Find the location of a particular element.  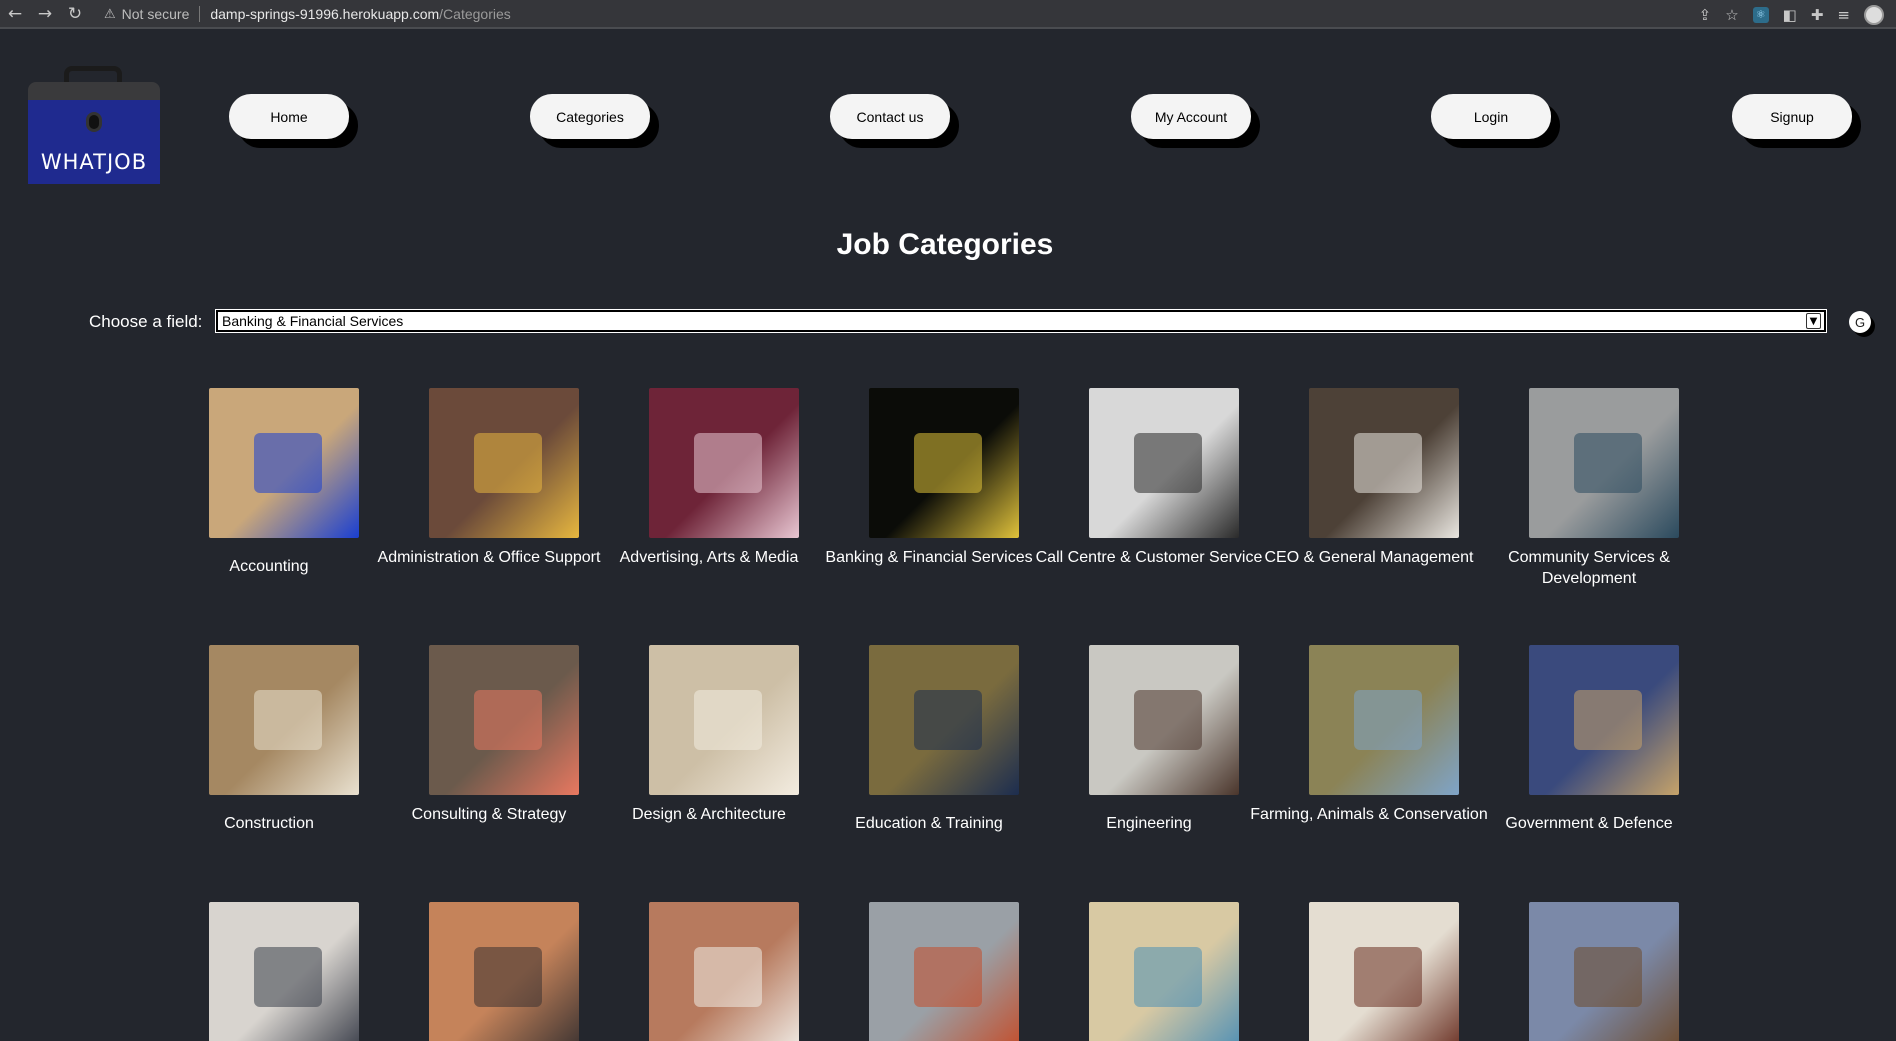

nav-home-button: Home is located at coordinates (289, 116).